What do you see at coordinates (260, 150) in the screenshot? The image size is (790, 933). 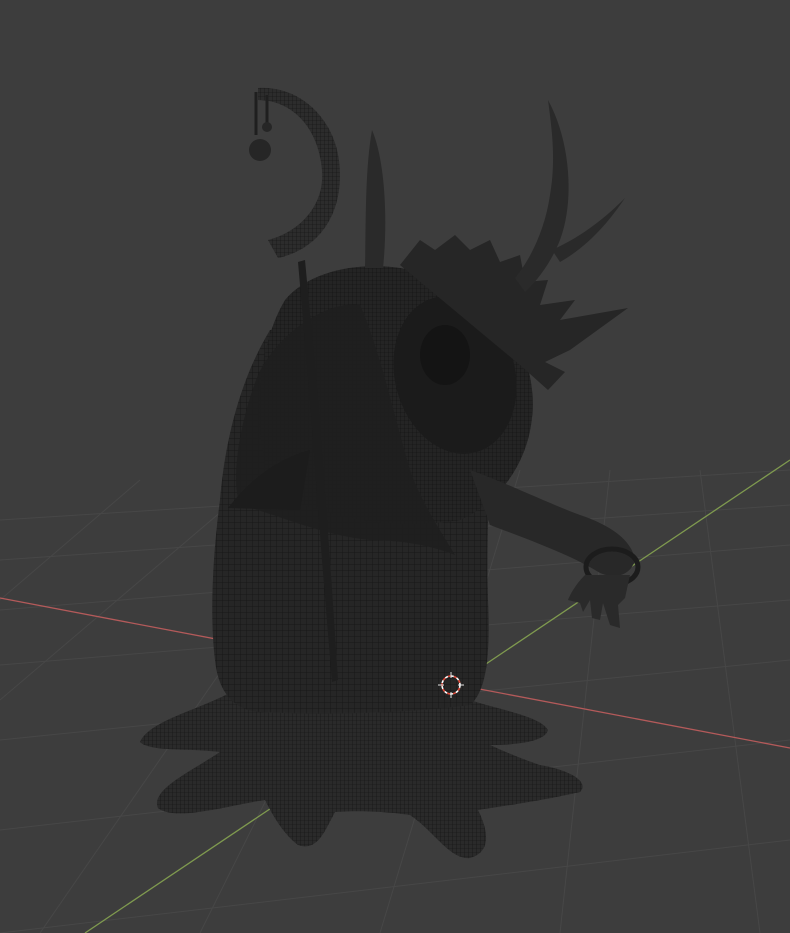 I see `ornament-bead` at bounding box center [260, 150].